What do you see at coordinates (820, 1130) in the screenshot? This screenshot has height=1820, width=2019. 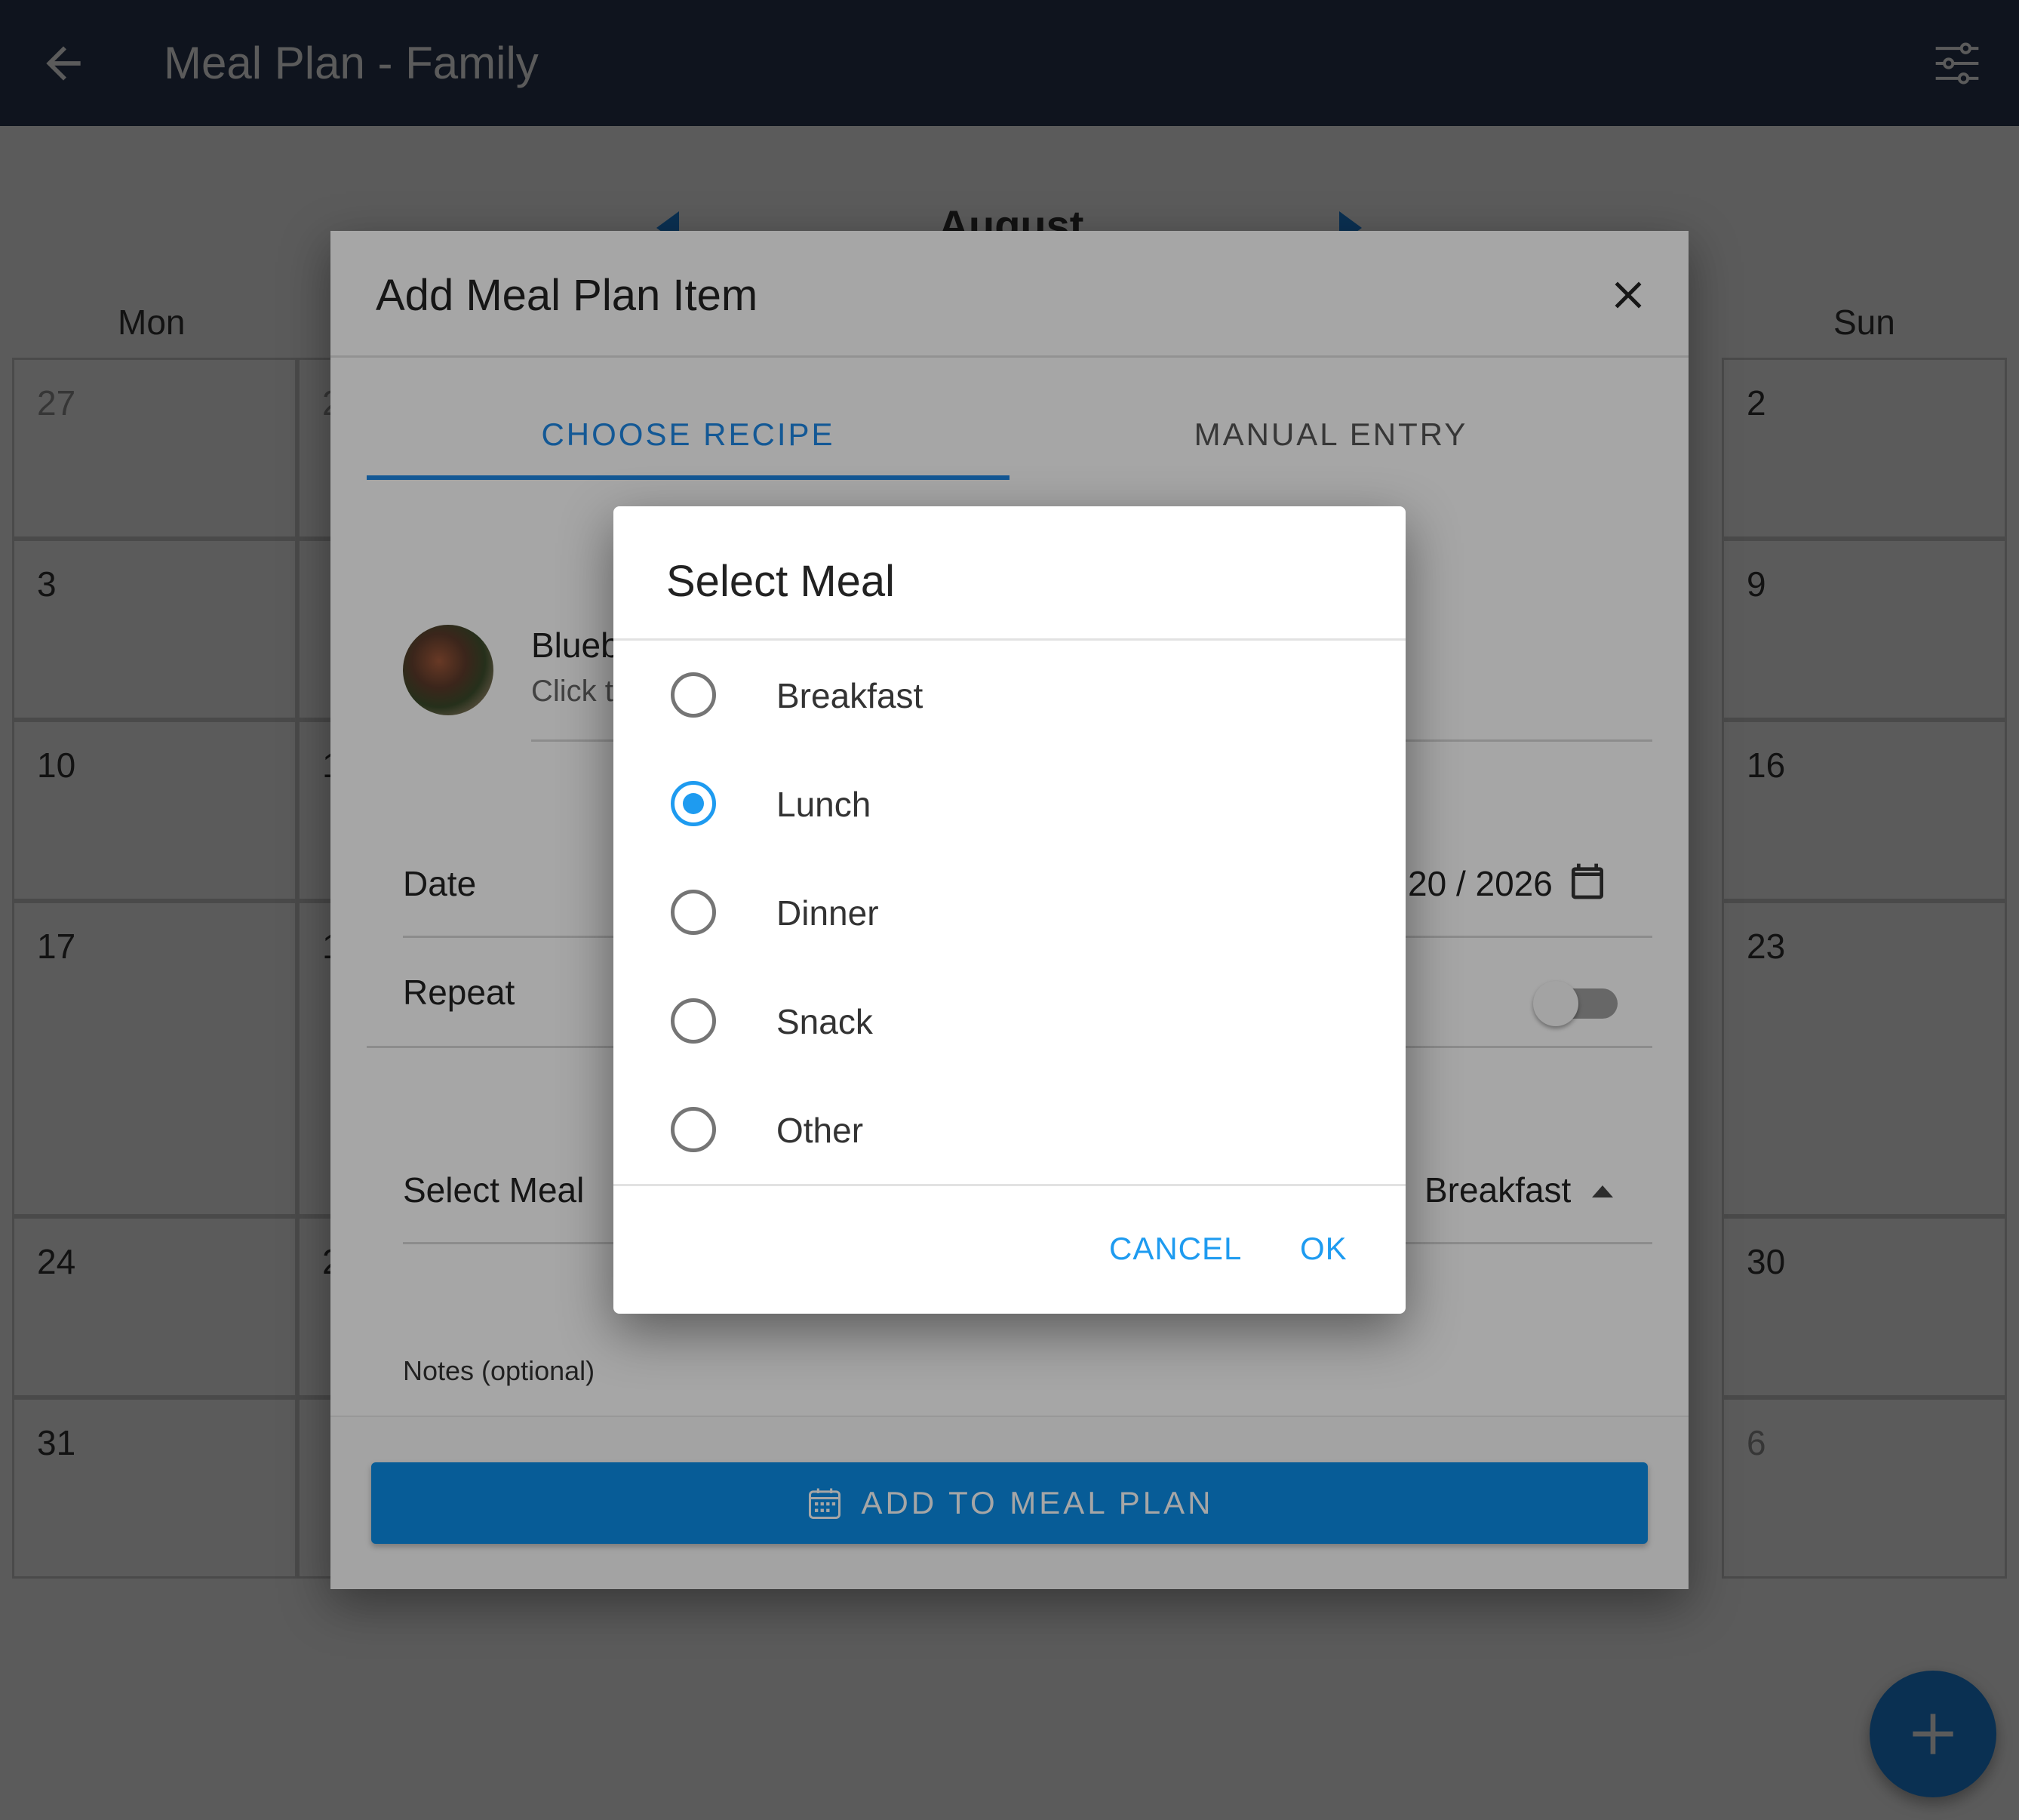 I see `meal-option-label: Other` at bounding box center [820, 1130].